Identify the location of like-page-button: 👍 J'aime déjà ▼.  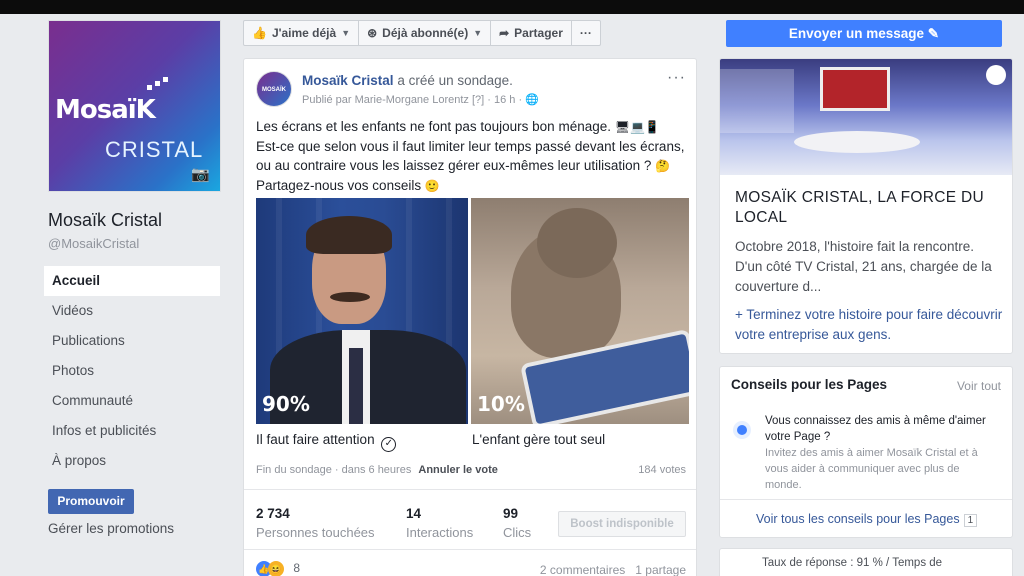
(302, 33).